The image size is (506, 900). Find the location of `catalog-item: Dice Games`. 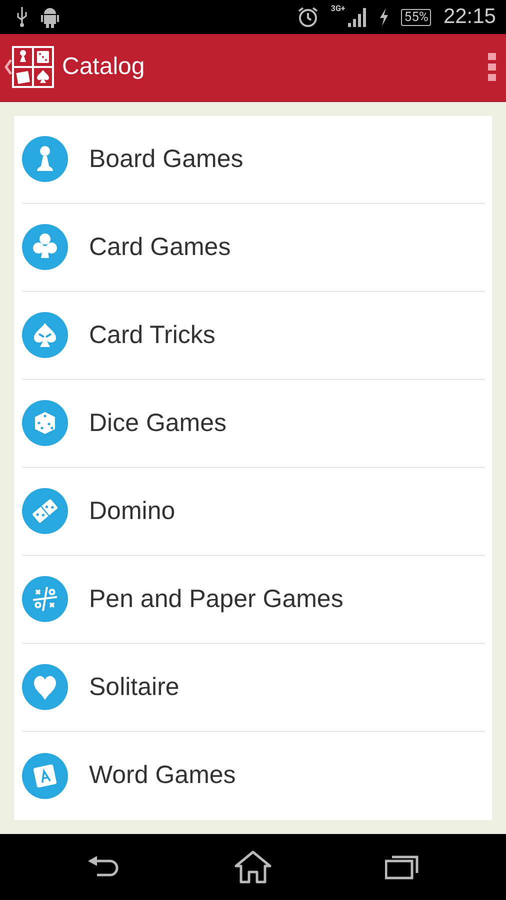

catalog-item: Dice Games is located at coordinates (253, 424).